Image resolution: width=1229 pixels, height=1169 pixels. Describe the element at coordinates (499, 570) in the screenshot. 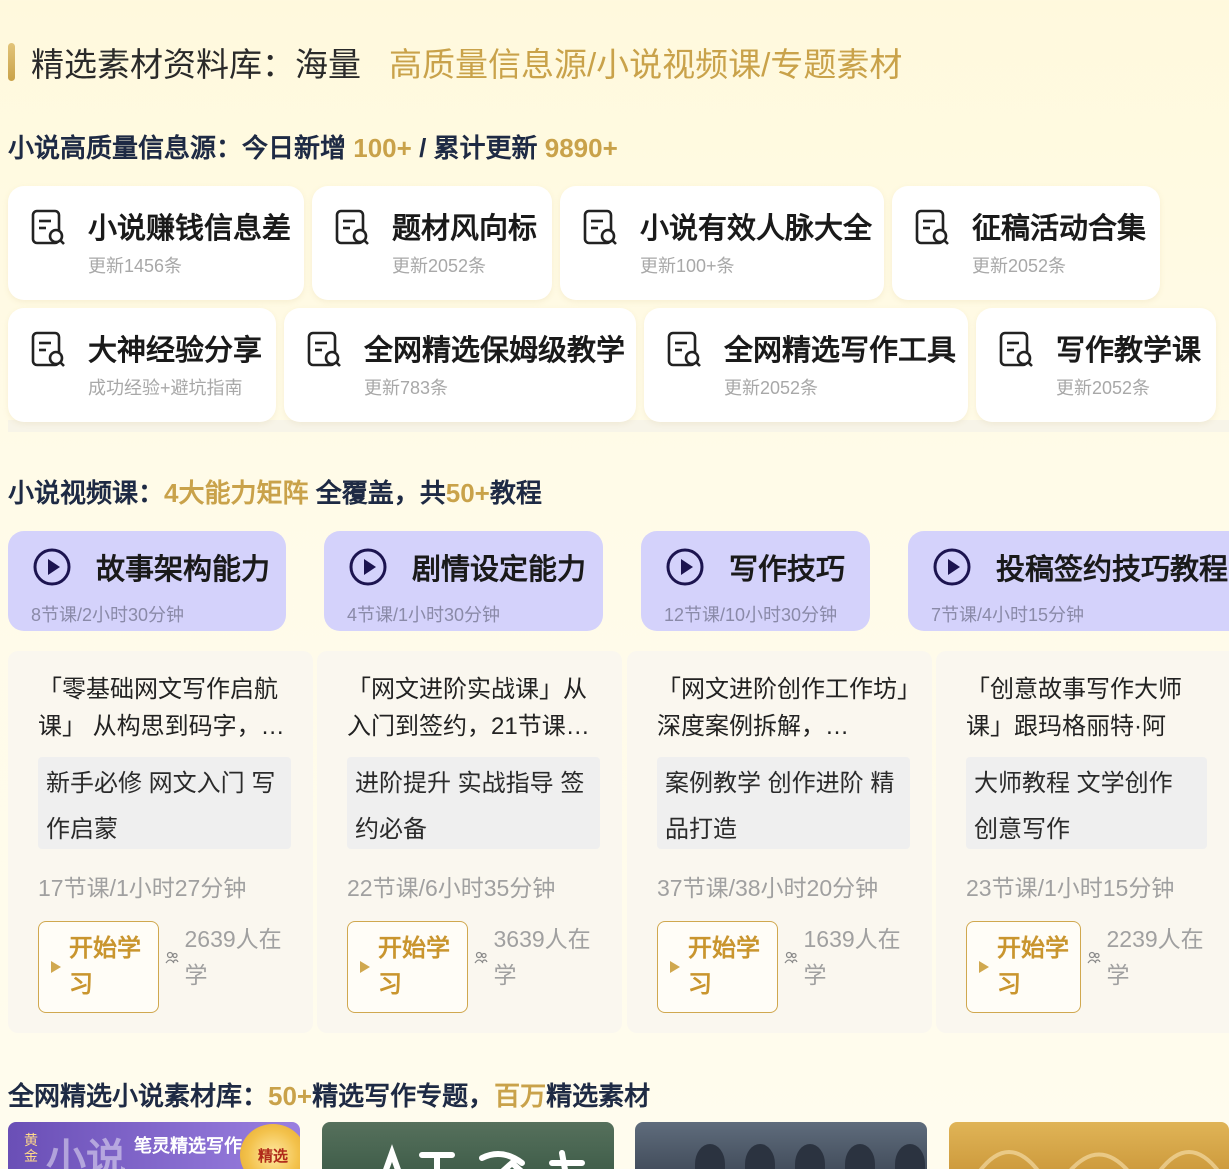

I see `category-title: 剧情设定能力` at that location.